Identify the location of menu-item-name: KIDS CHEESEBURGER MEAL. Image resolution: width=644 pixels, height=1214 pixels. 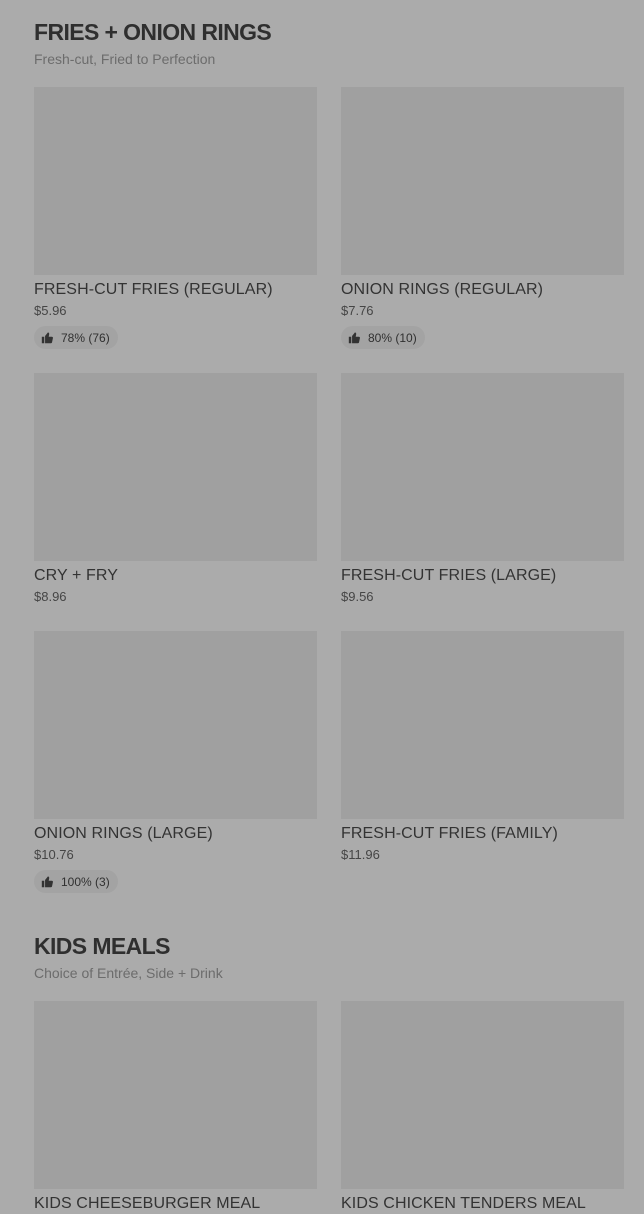
(147, 1203).